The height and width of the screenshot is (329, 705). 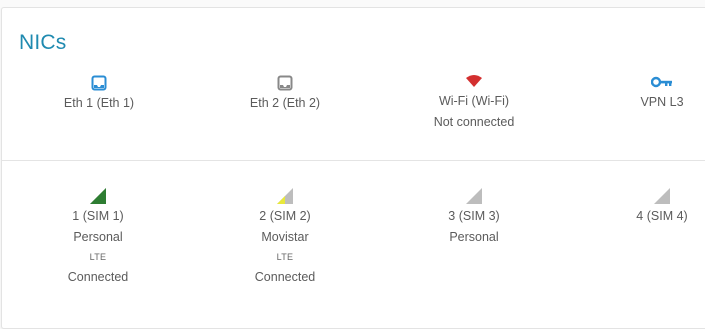 I want to click on nic-label: Eth 2 (Eth 2), so click(x=285, y=103).